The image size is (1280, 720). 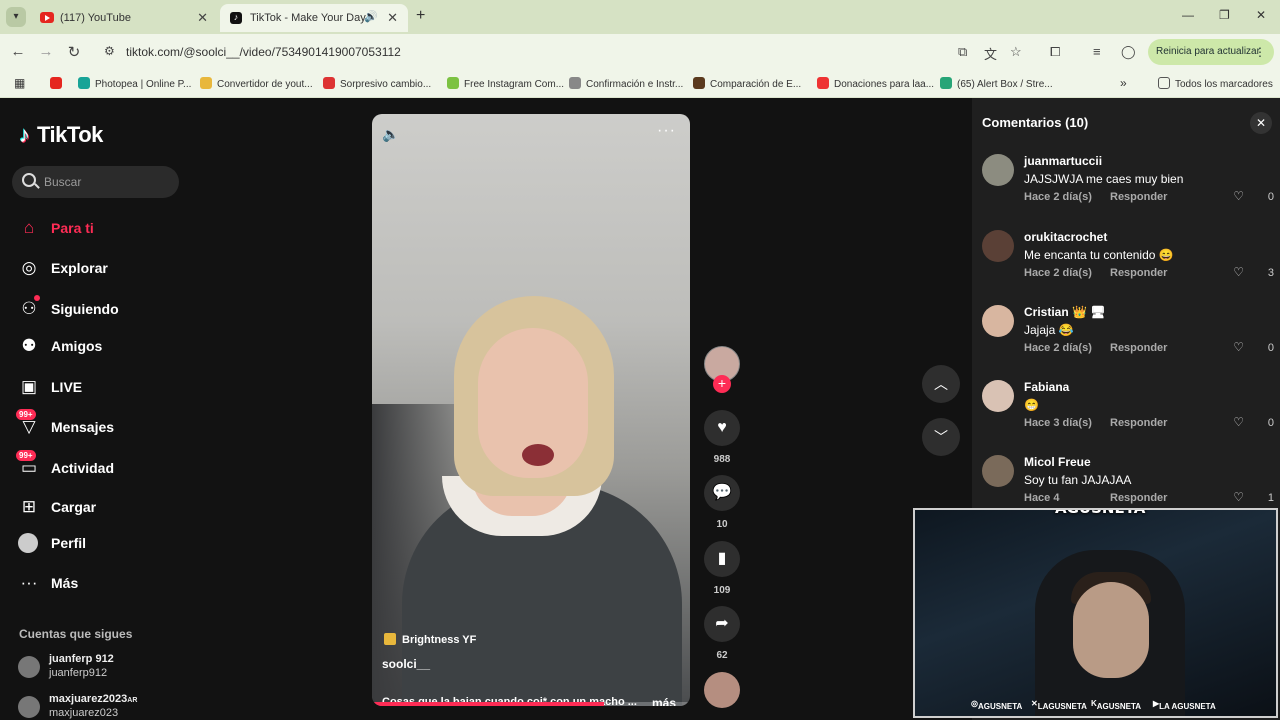 I want to click on heart-icon: ♥, so click(x=722, y=427).